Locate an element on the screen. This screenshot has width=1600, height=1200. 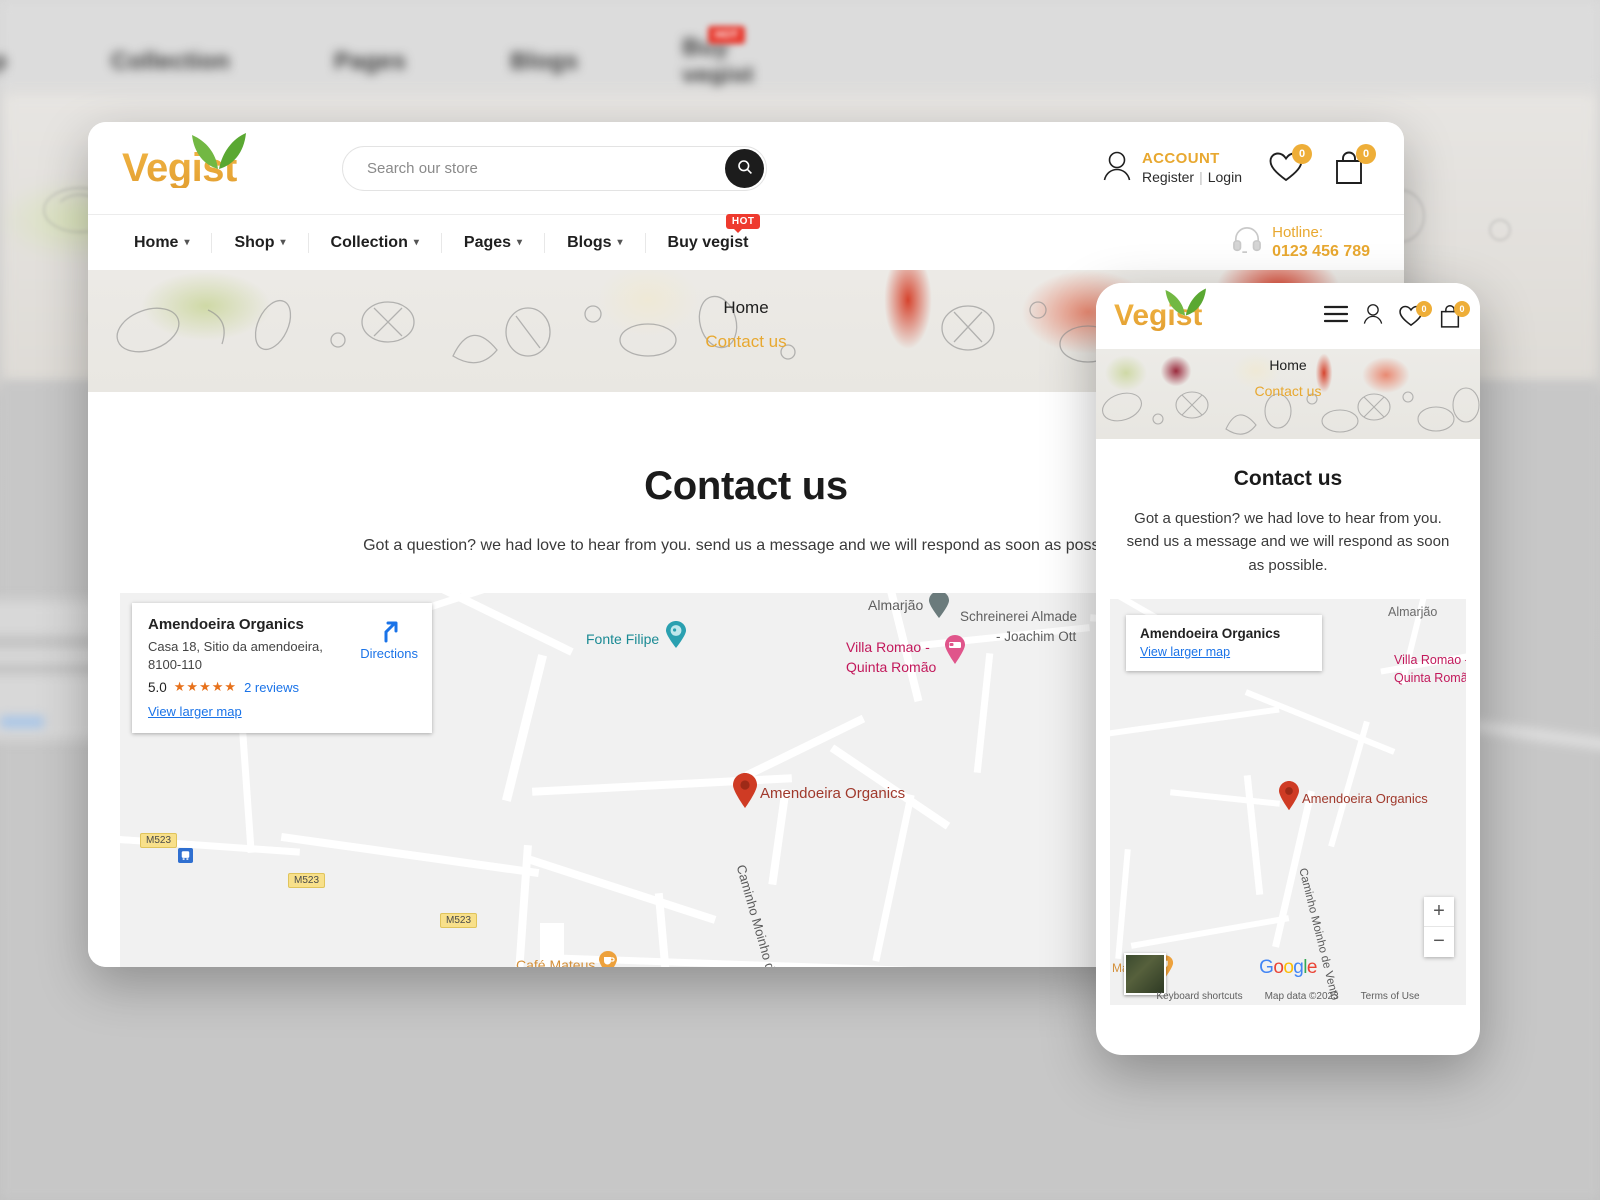
nav-label: Blogs is located at coordinates (589, 242).